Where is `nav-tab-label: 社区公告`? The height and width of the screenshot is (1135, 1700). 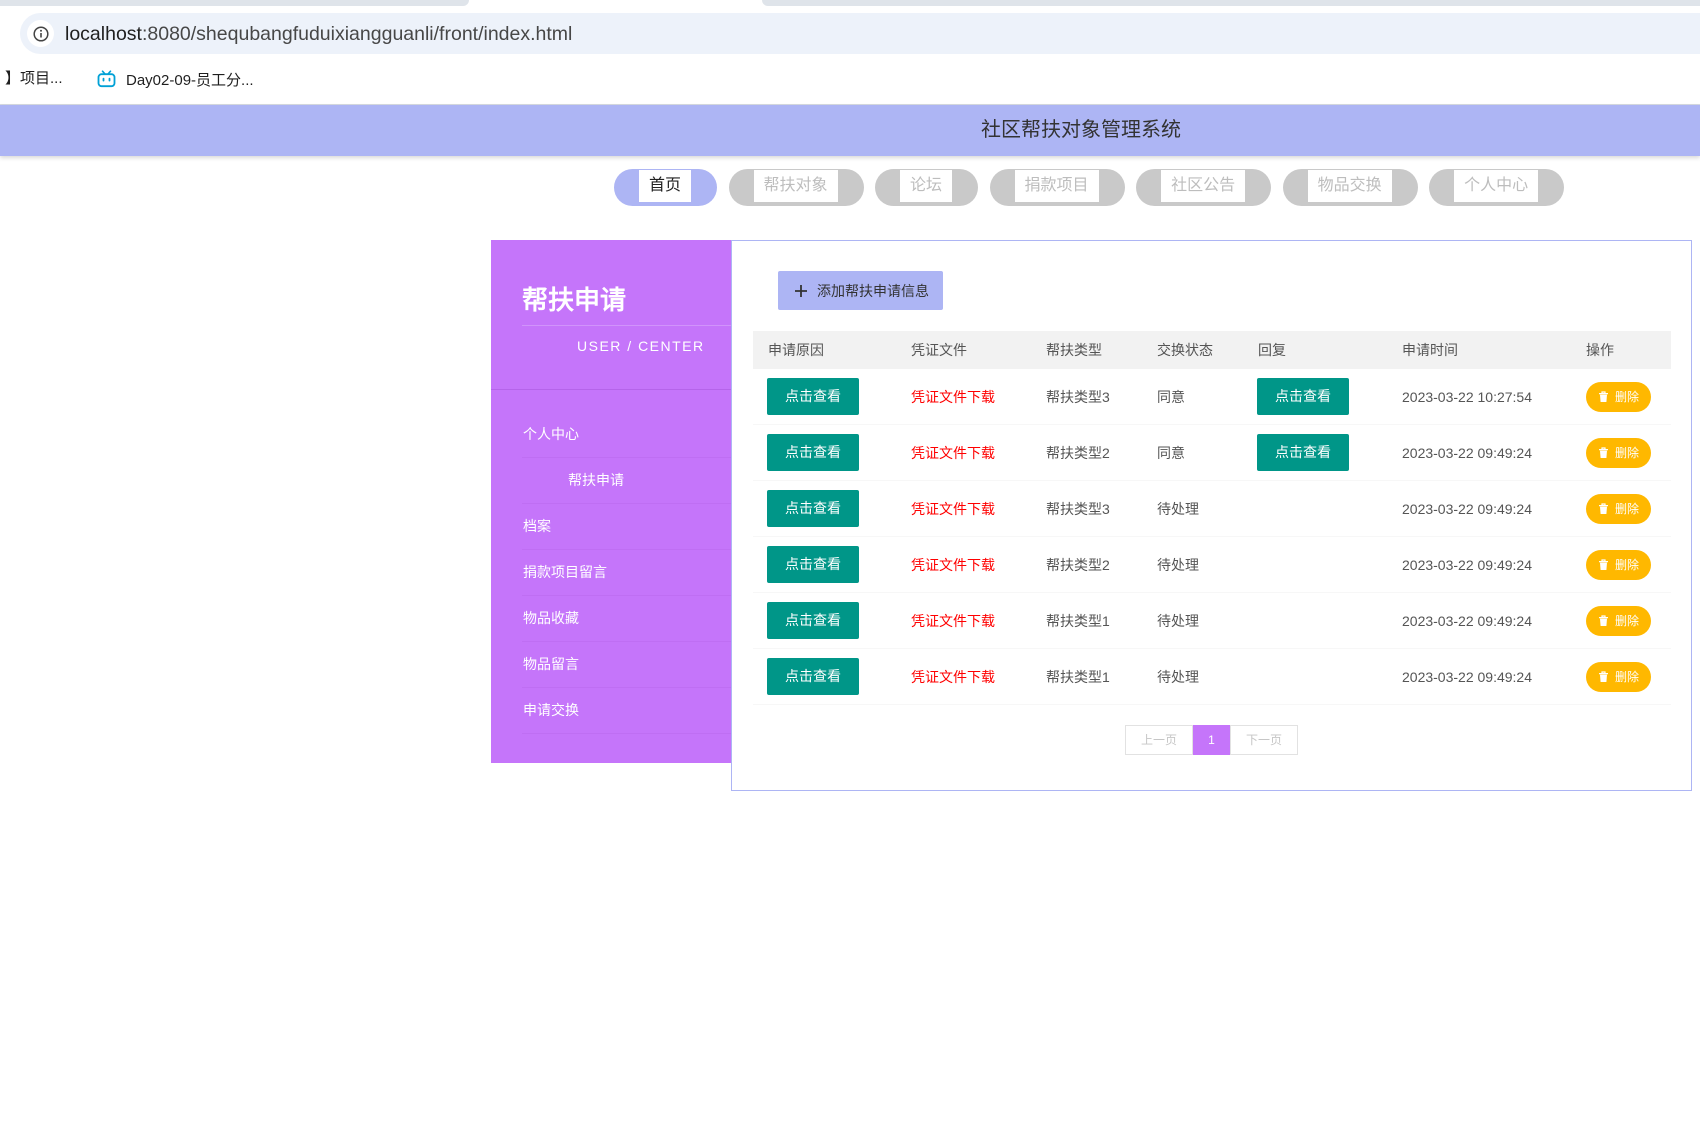 nav-tab-label: 社区公告 is located at coordinates (1203, 186).